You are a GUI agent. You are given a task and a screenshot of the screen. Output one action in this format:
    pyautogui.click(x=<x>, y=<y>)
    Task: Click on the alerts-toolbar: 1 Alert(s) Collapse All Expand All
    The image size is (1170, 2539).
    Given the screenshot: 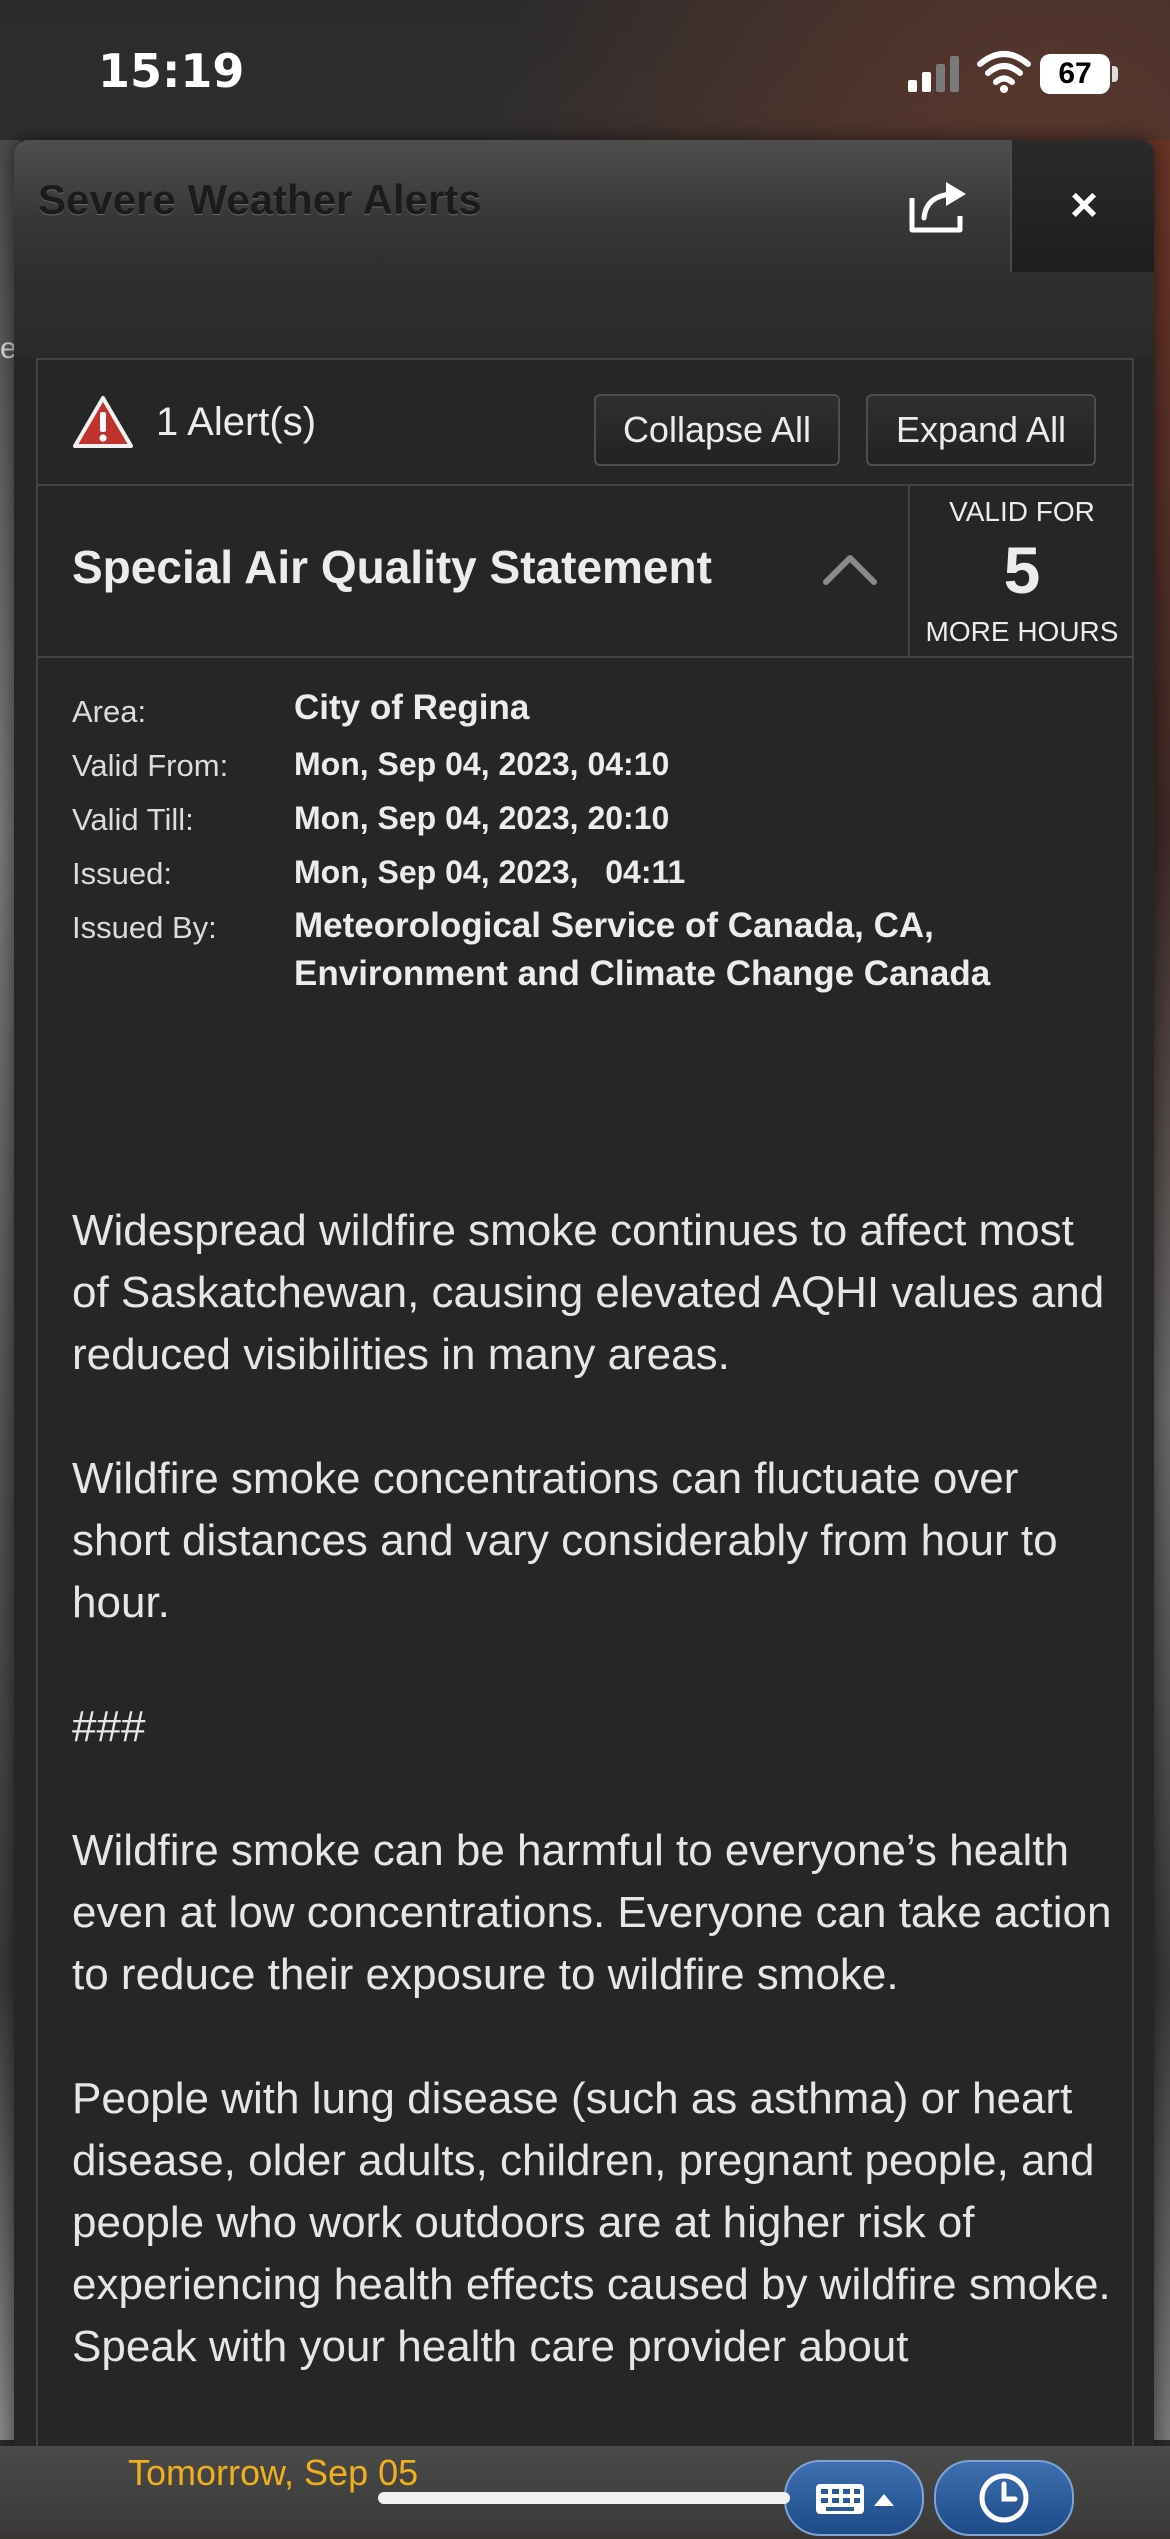 What is the action you would take?
    pyautogui.click(x=585, y=423)
    